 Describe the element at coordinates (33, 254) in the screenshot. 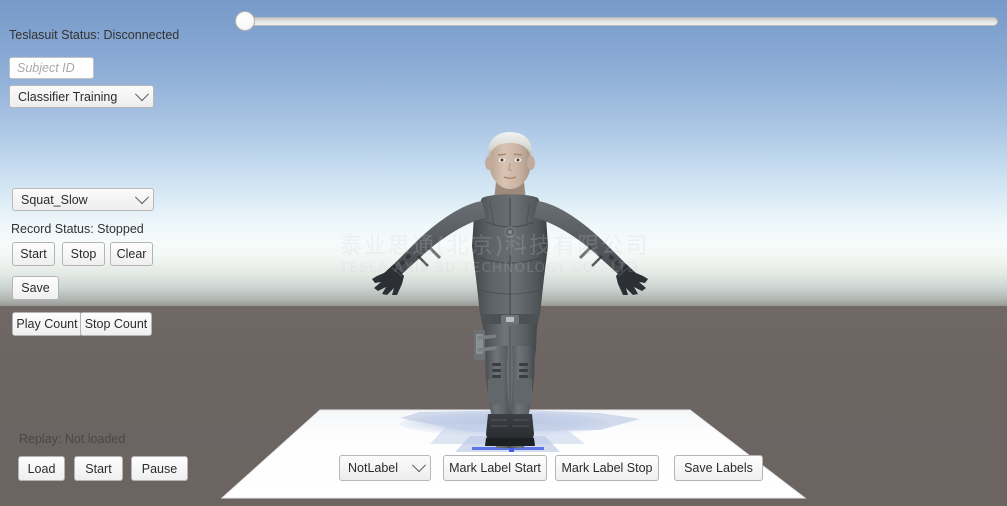

I see `record-start-button: Start` at that location.